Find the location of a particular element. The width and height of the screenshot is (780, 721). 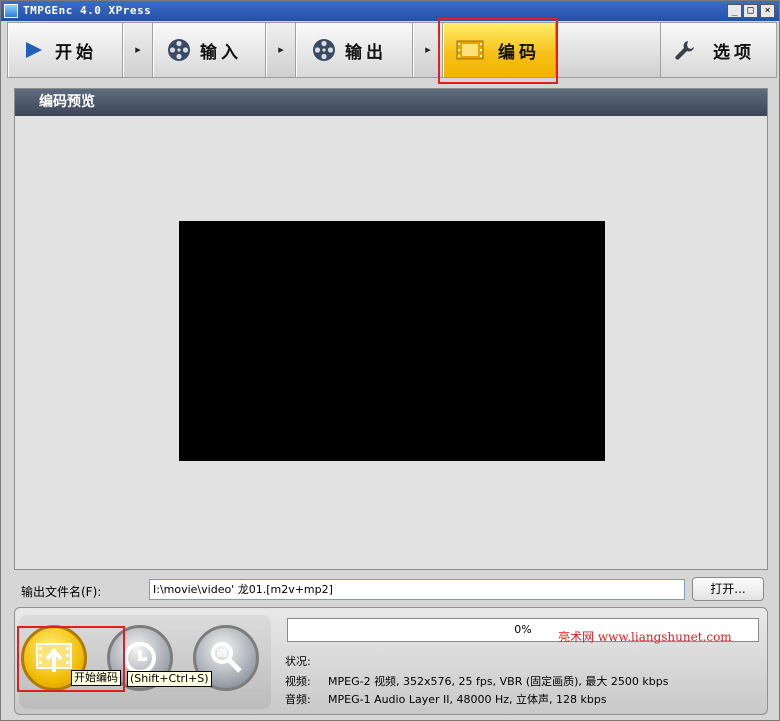

output-filename-field: I:\movie\video' 龙01.[m2v+mp2] is located at coordinates (417, 589).